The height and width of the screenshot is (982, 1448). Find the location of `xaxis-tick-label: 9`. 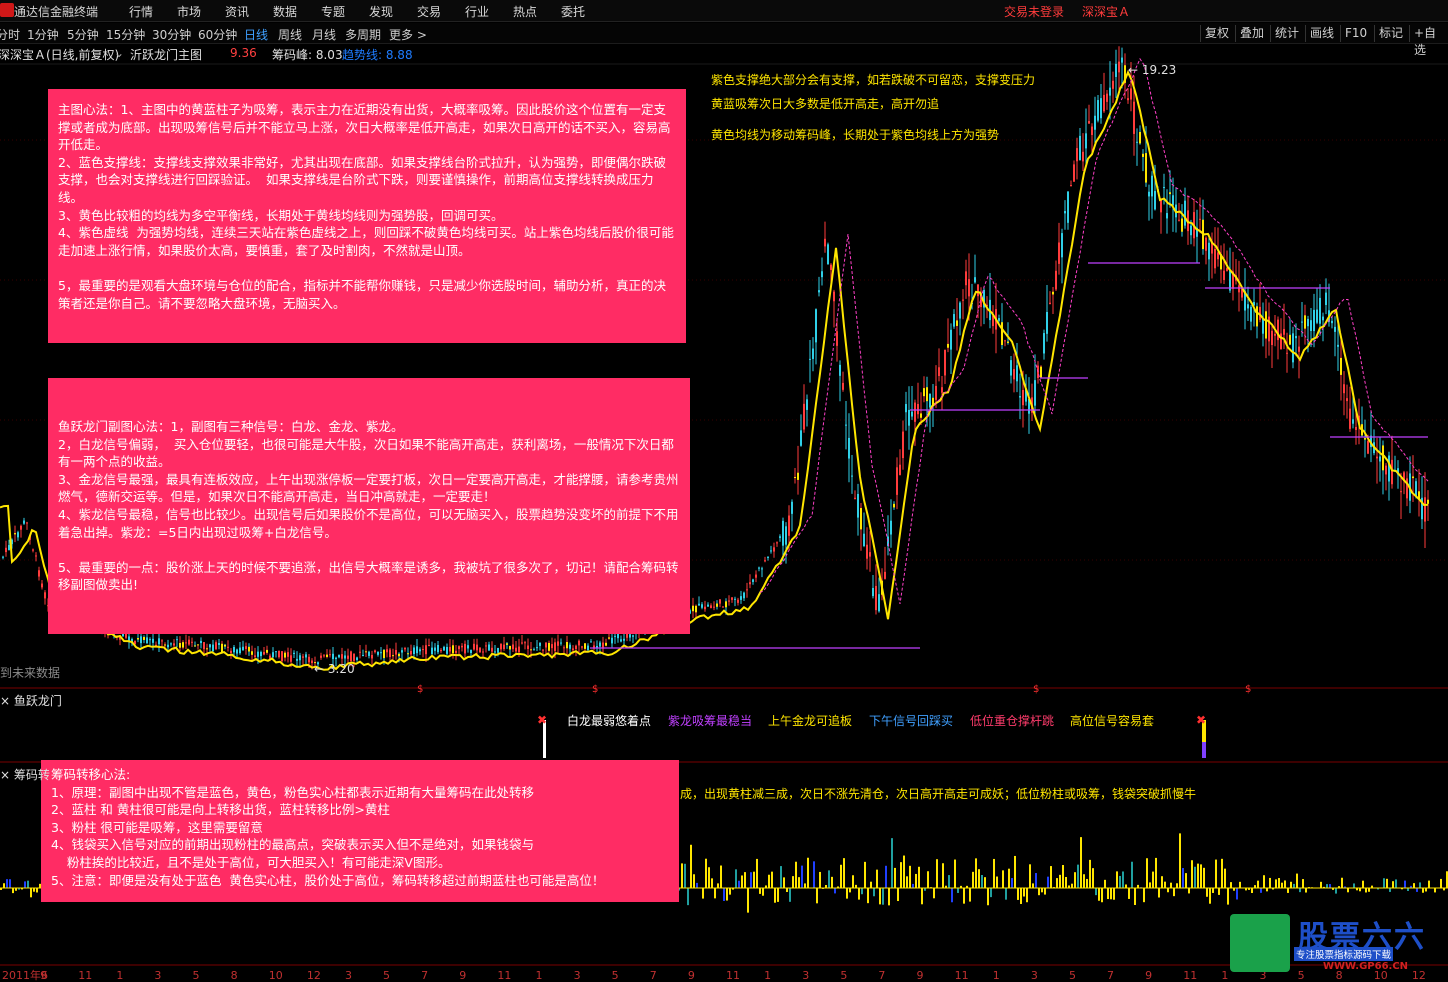

xaxis-tick-label: 9 is located at coordinates (920, 975).